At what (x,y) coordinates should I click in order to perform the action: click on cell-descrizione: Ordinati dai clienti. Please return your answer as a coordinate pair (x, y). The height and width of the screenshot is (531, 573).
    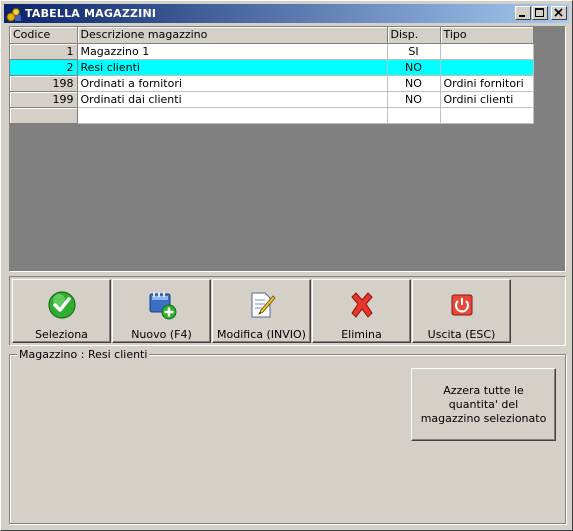
    Looking at the image, I should click on (232, 99).